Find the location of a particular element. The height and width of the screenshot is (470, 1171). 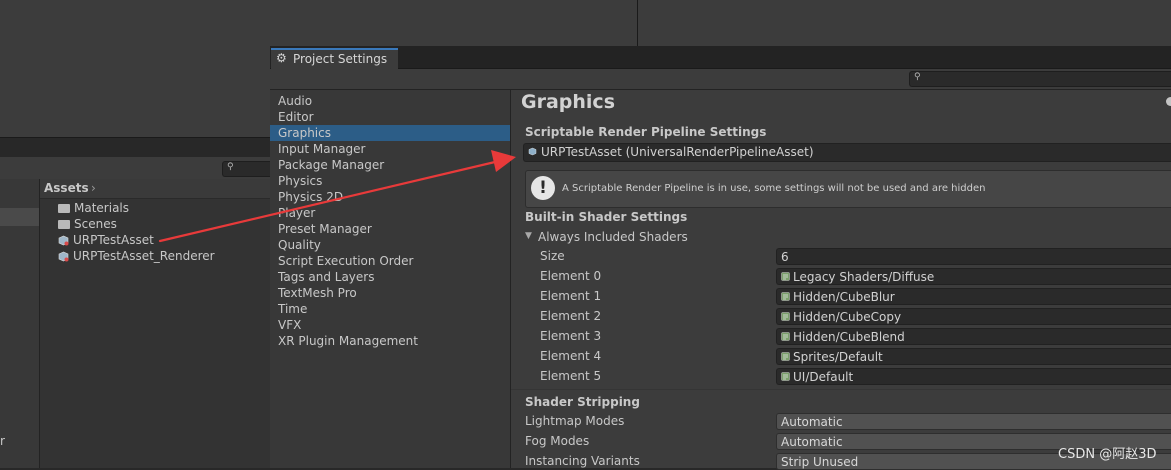

asset-label: URPTestAsset is located at coordinates (113, 240).